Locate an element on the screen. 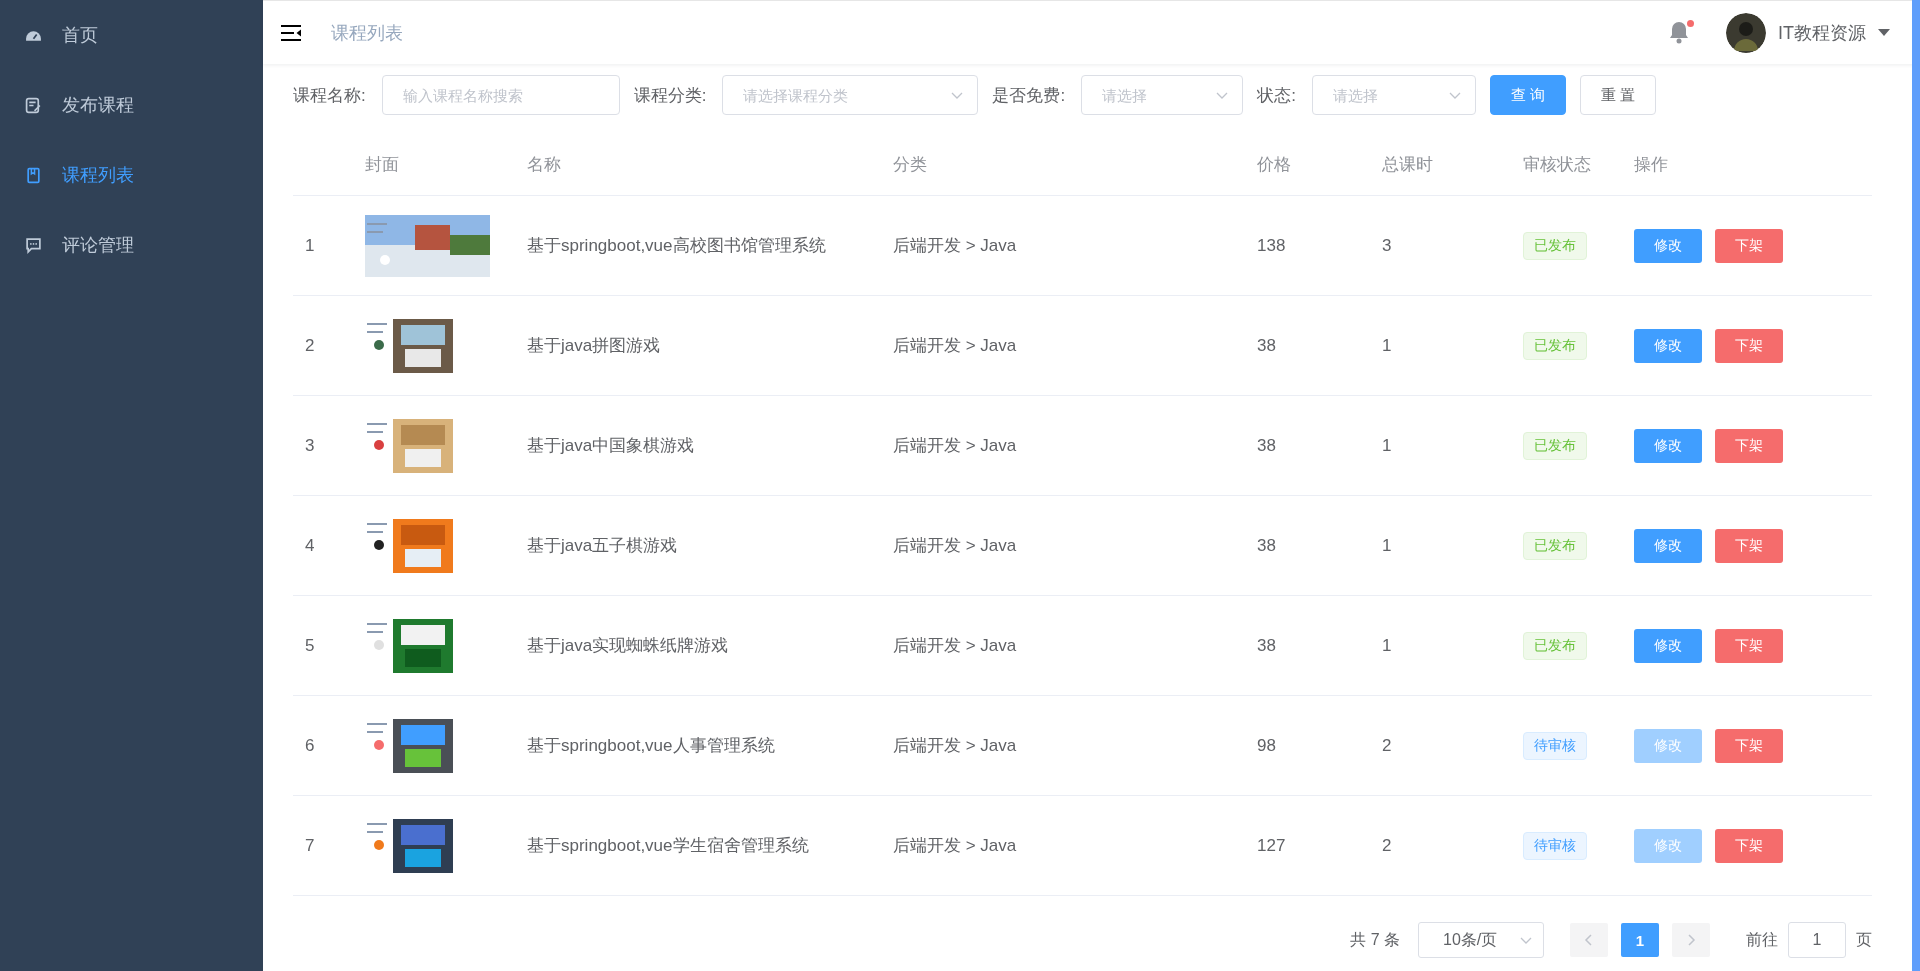  search-field: 输入课程名称搜索 is located at coordinates (500, 95).